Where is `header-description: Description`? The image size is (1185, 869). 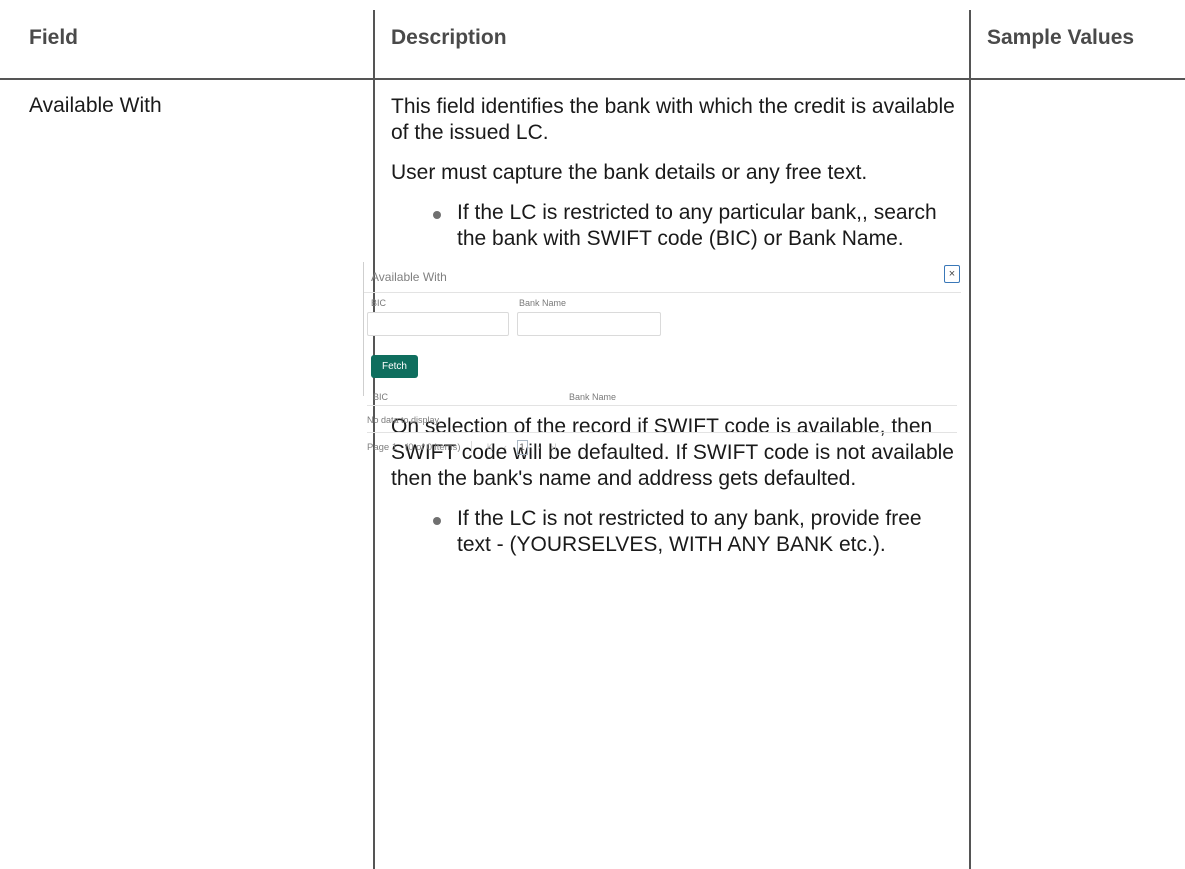 header-description: Description is located at coordinates (449, 37).